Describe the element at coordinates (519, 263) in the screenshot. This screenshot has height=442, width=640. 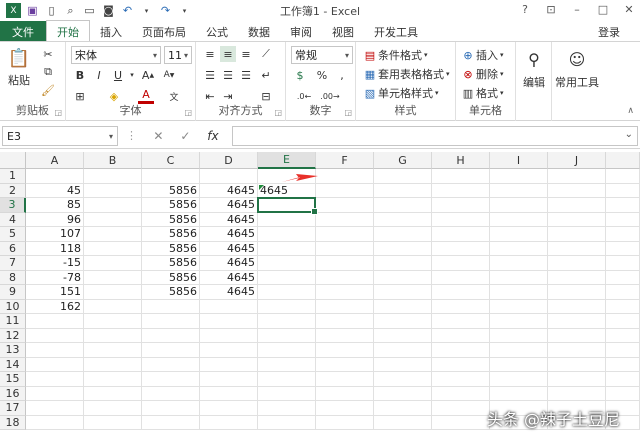
I see `cell-i7` at that location.